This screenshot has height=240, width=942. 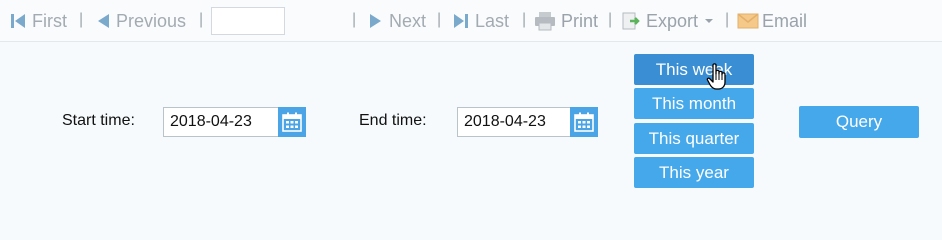 What do you see at coordinates (103, 21) in the screenshot?
I see `previous-page-icon` at bounding box center [103, 21].